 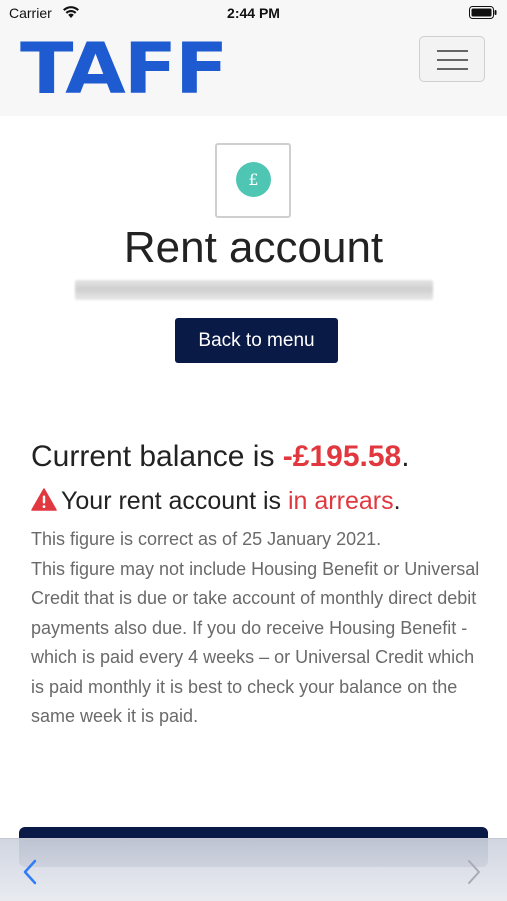 I want to click on status-bar: Carrier 2:44 PM, so click(x=253, y=13).